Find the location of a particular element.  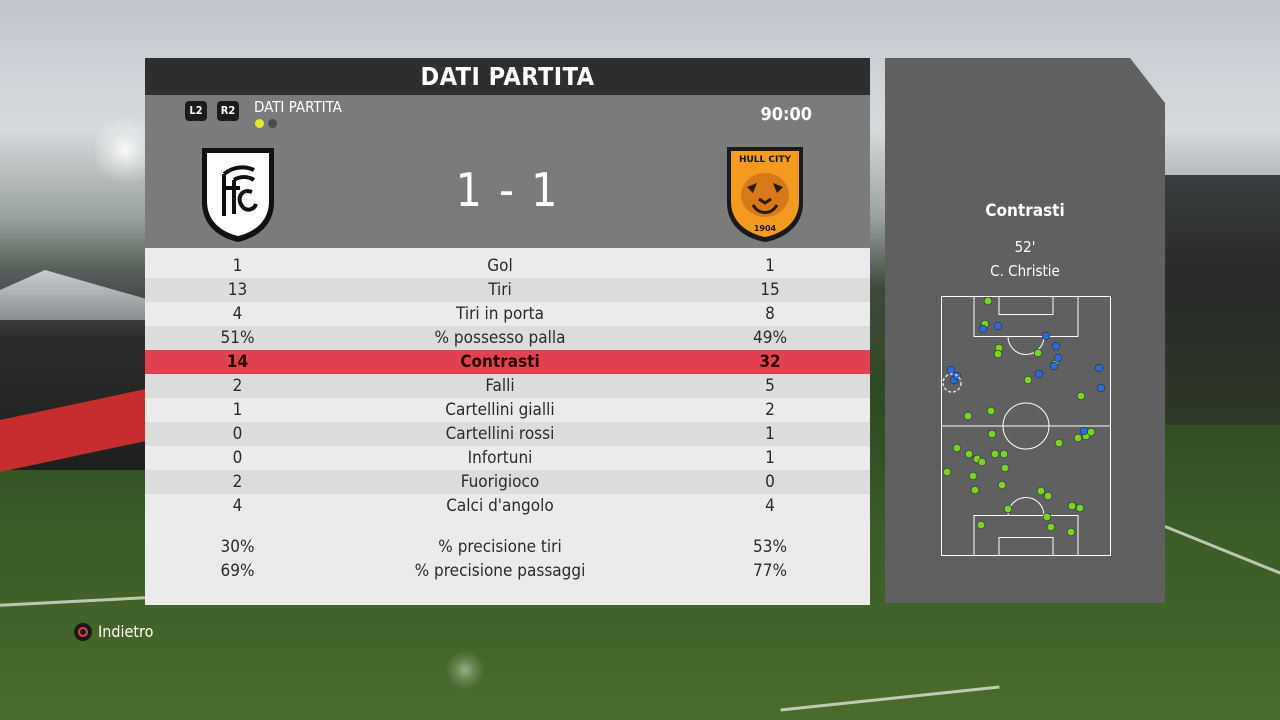

r2-button: R2 is located at coordinates (228, 111).